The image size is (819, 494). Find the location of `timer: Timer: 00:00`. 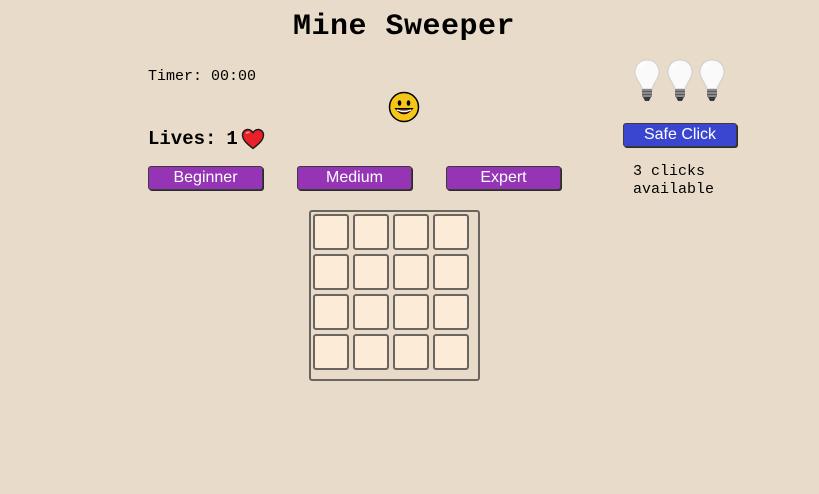

timer: Timer: 00:00 is located at coordinates (202, 76).